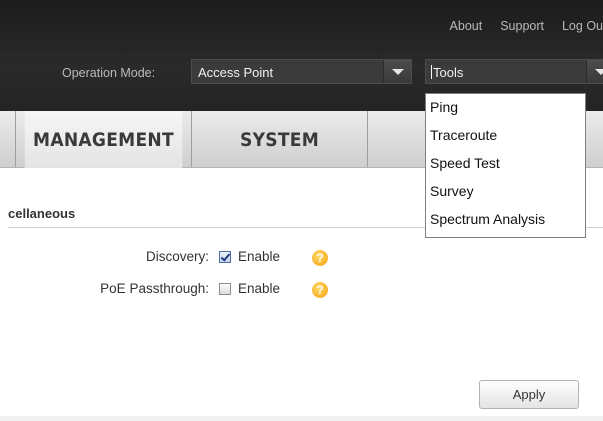 This screenshot has height=421, width=603. I want to click on poe-passthrough-checkbox, so click(225, 289).